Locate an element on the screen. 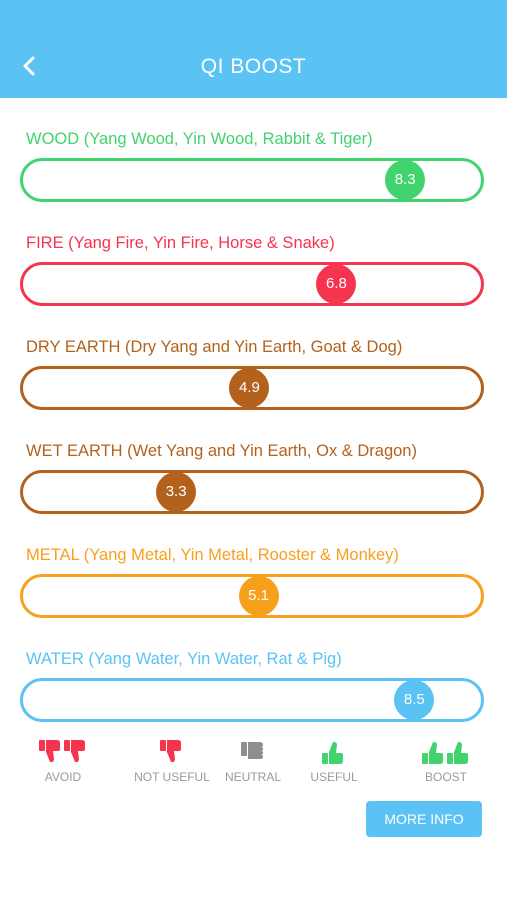  element-slider-knob: 8.3 is located at coordinates (405, 180).